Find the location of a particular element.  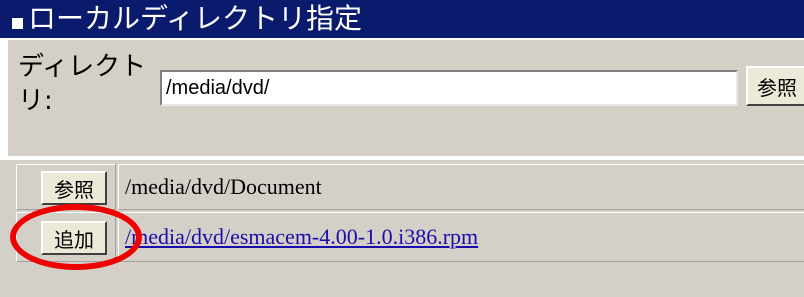

panel-title: ローカルディレクトリ指定 is located at coordinates (195, 18).